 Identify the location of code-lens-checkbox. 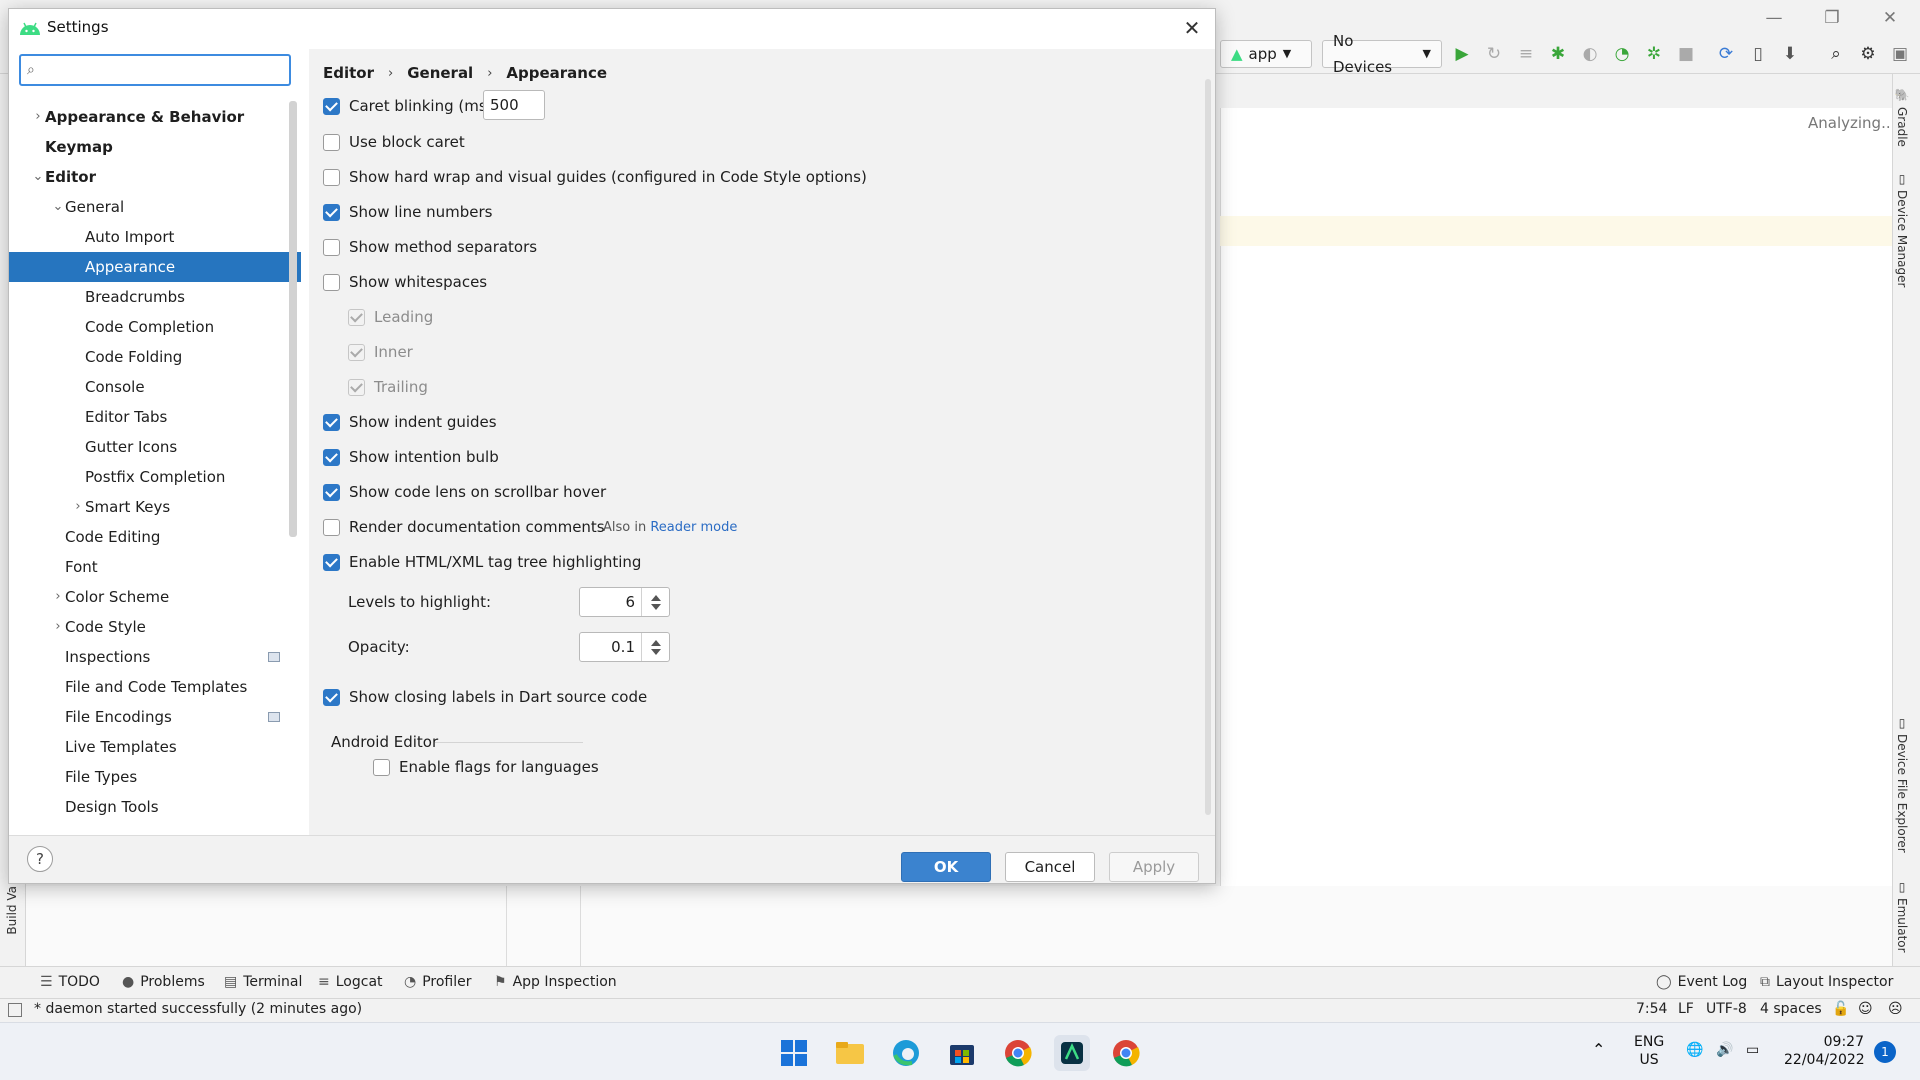
(331, 492).